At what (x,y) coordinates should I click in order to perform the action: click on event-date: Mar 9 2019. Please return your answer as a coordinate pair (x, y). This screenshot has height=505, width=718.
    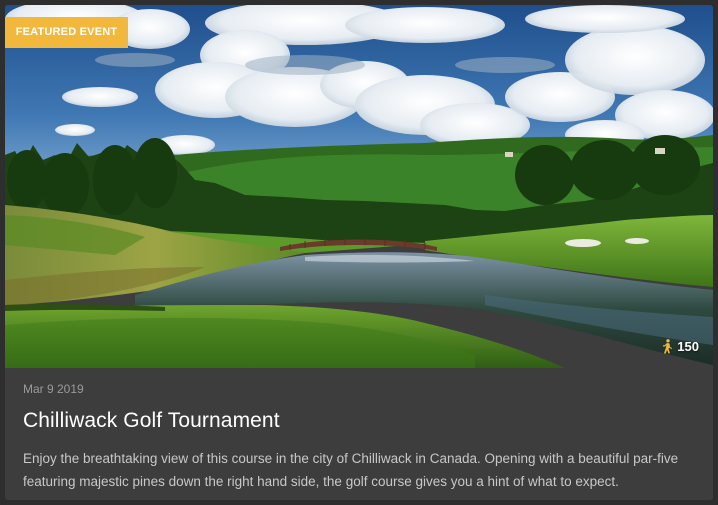
    Looking at the image, I should click on (53, 389).